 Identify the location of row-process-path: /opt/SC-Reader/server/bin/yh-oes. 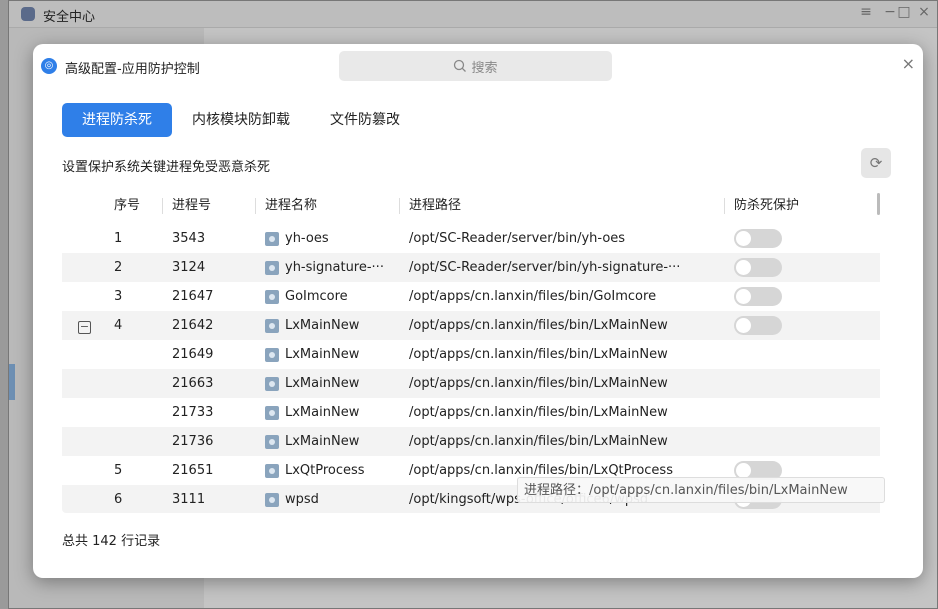
(517, 238).